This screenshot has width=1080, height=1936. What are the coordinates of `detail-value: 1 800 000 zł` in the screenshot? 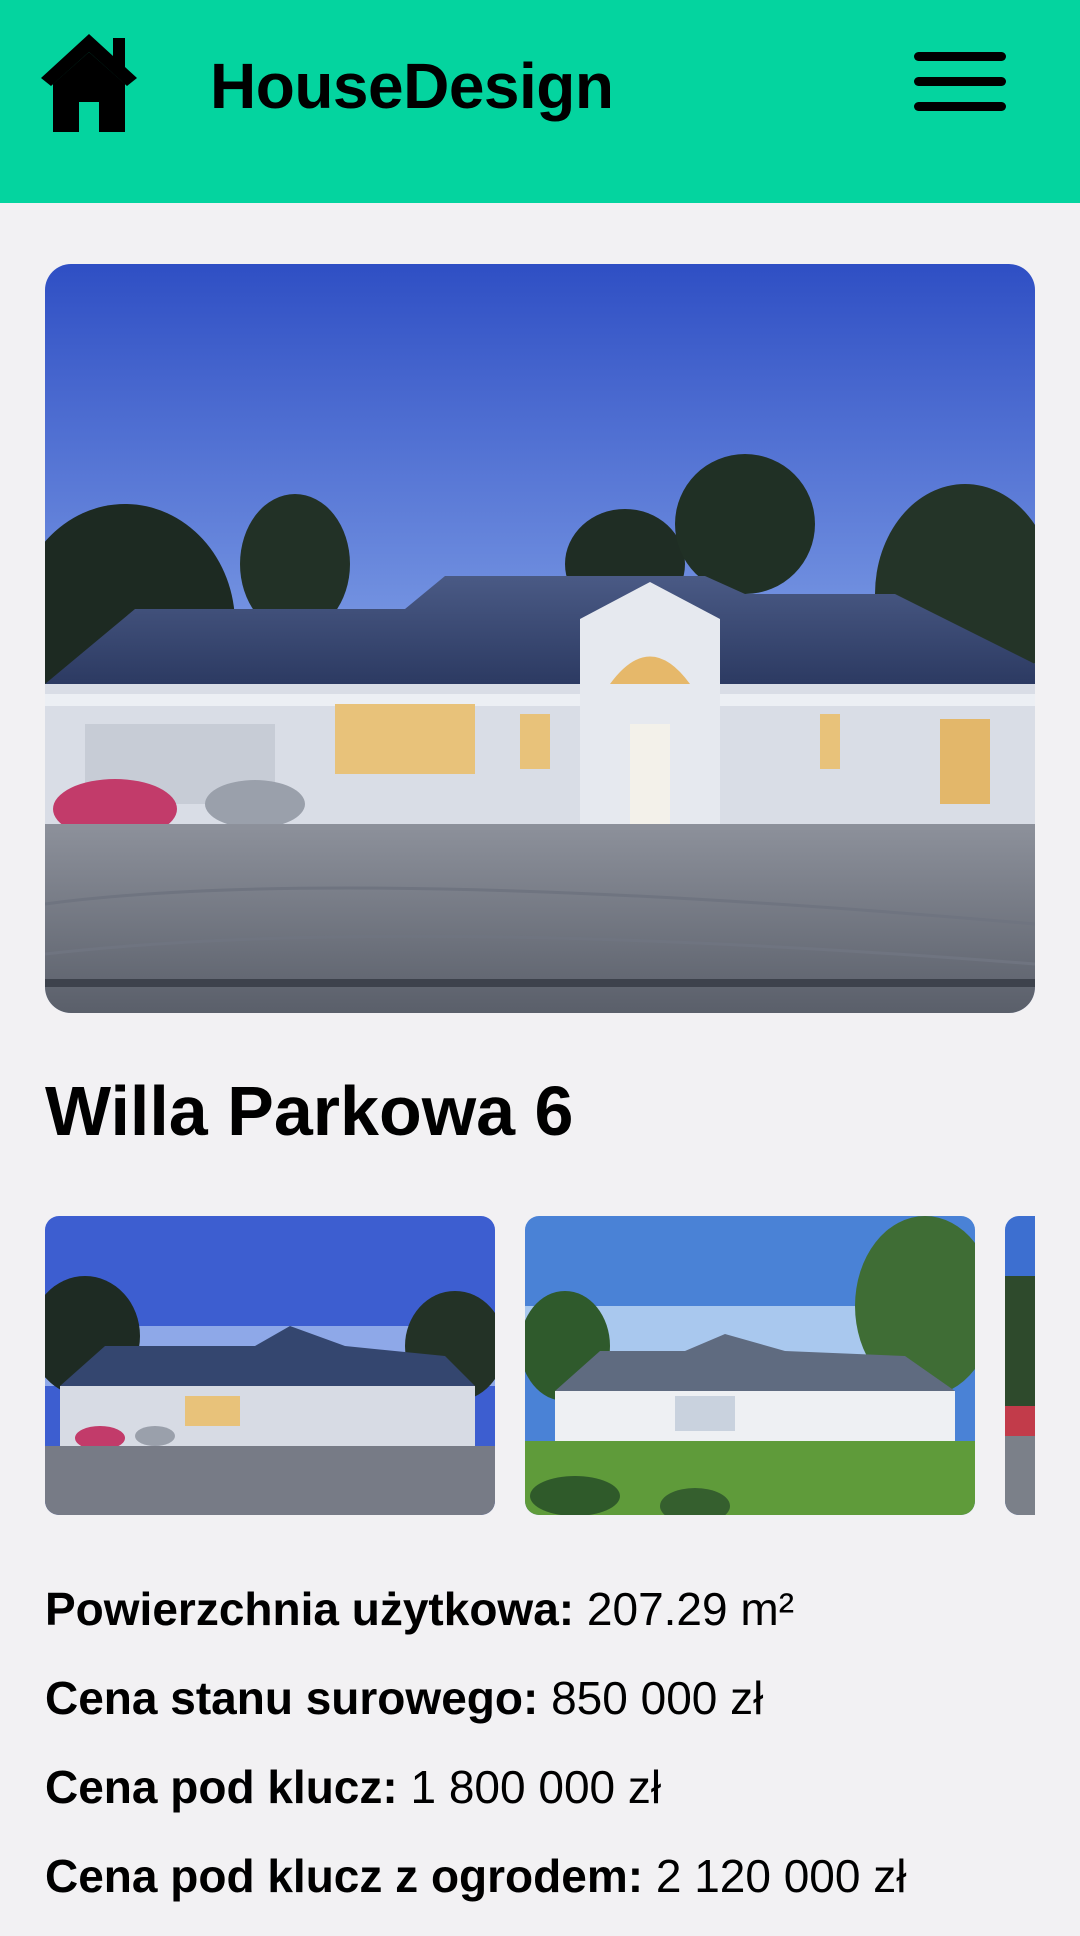 It's located at (536, 1787).